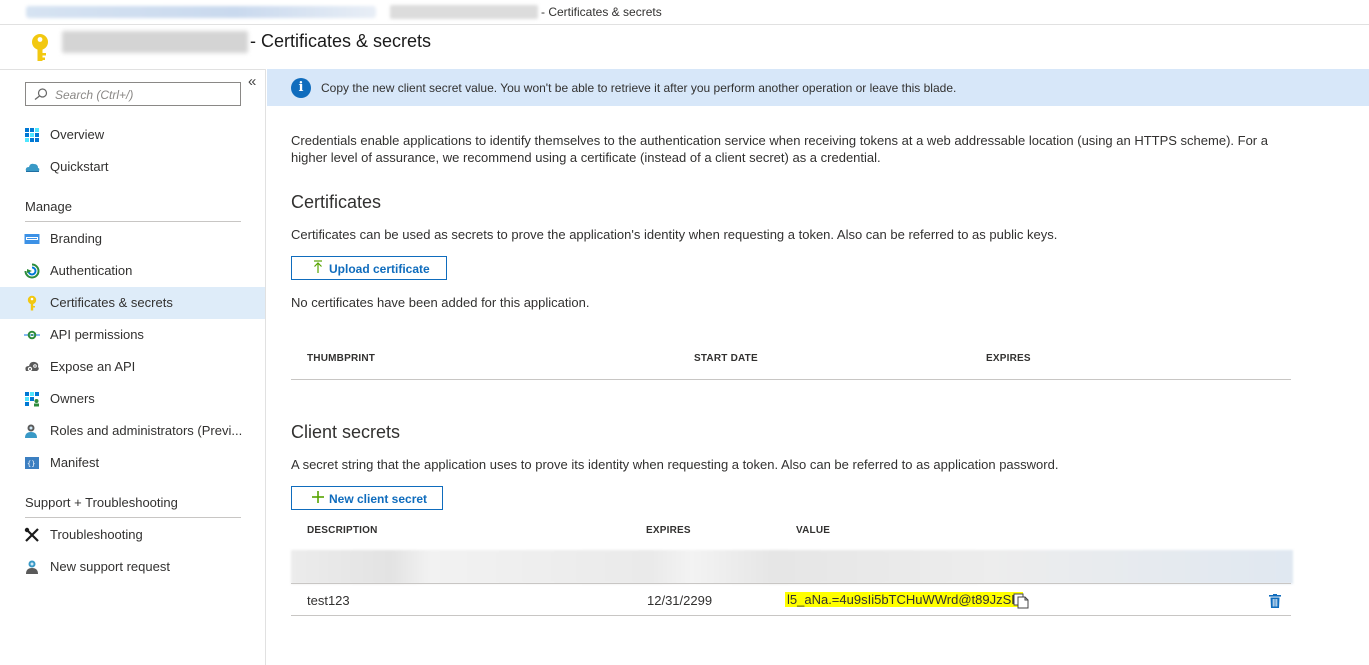 The height and width of the screenshot is (665, 1369). I want to click on column-header-thumbprint: THUMBPRINT, so click(341, 358).